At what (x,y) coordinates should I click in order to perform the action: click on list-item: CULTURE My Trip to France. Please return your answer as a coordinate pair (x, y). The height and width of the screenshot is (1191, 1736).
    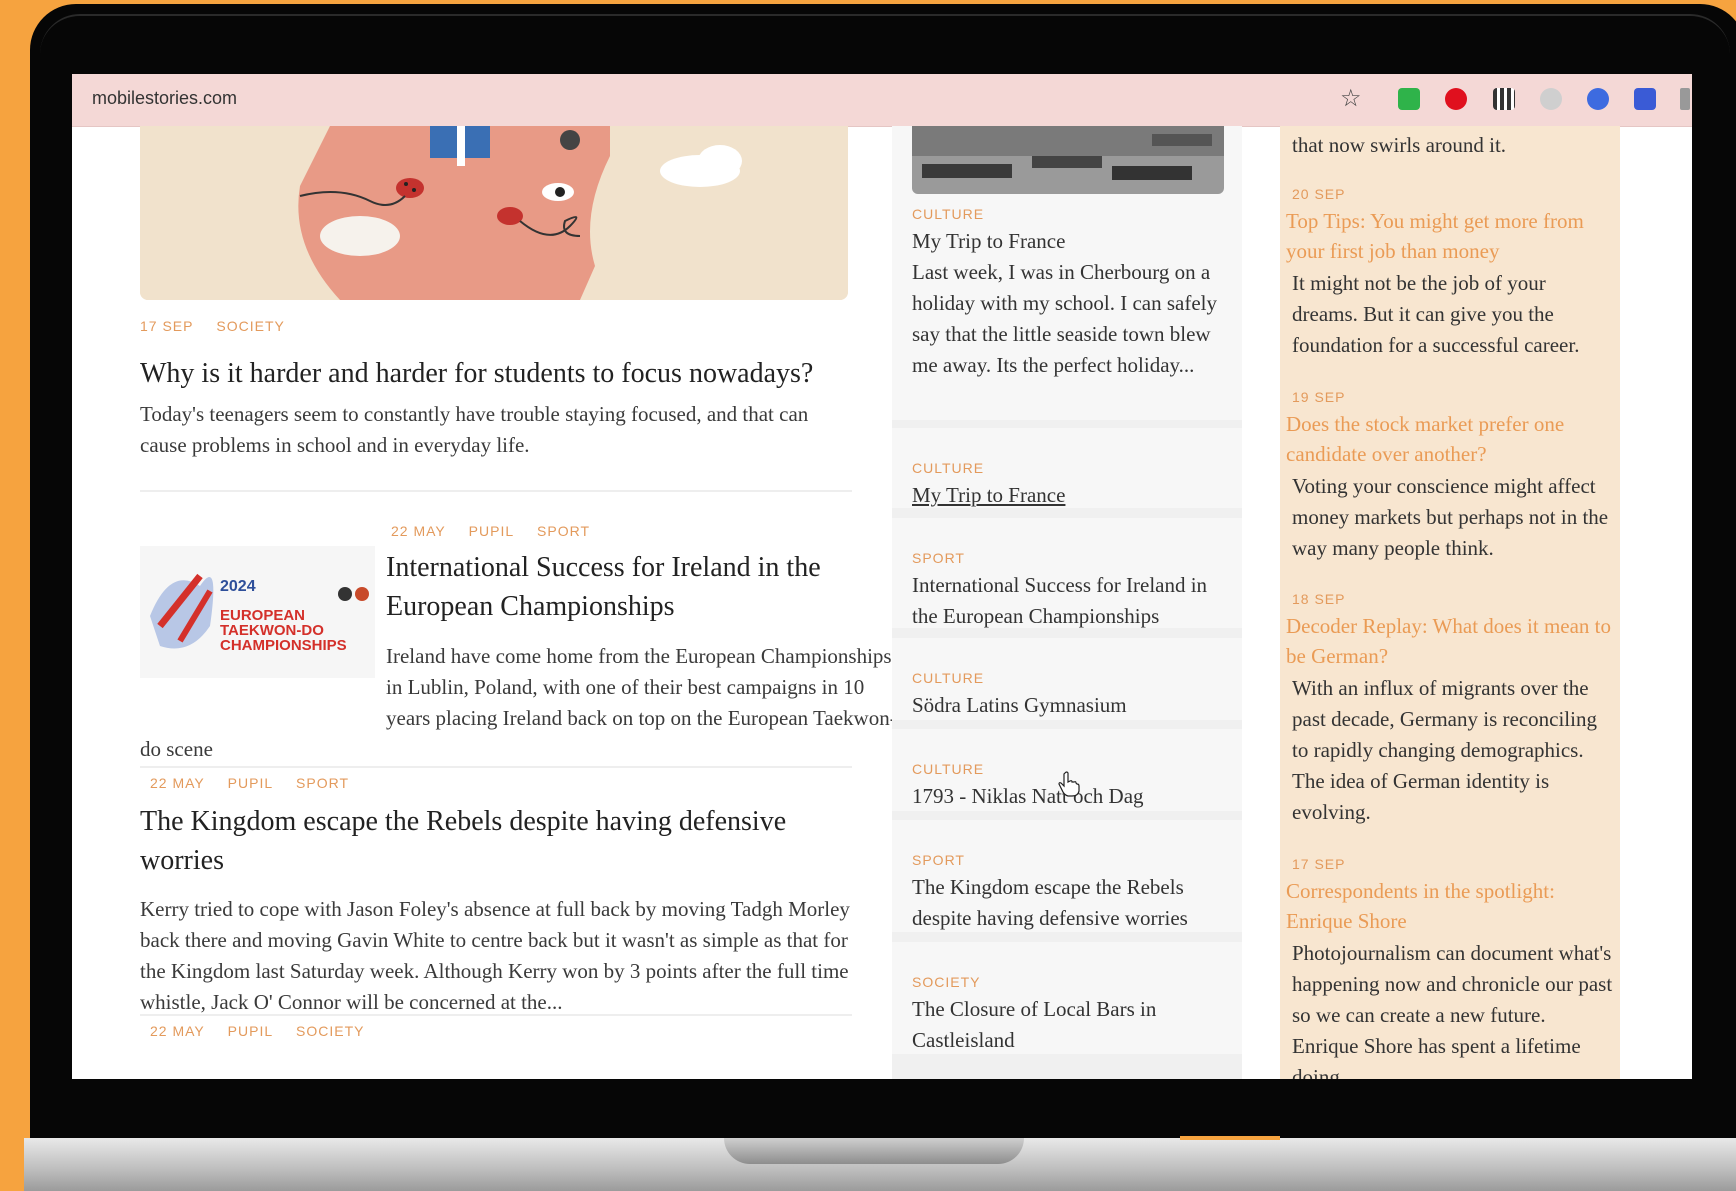
    Looking at the image, I should click on (1067, 468).